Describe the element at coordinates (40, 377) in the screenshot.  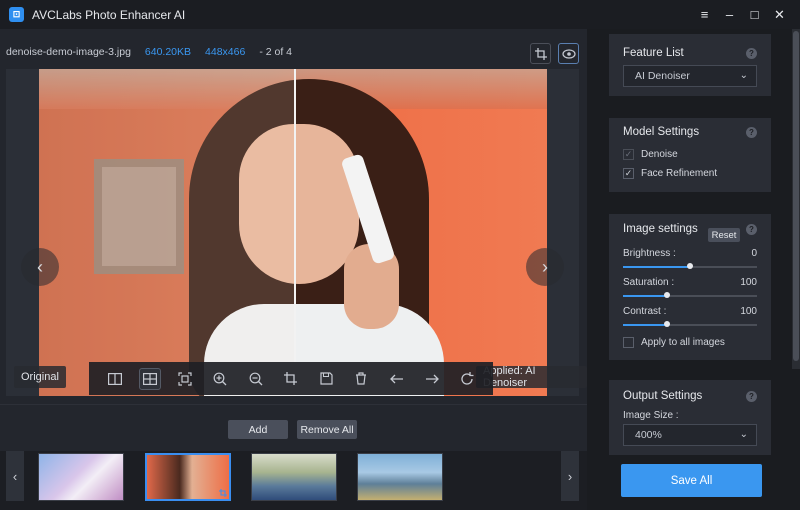
I see `original-label: Original` at that location.